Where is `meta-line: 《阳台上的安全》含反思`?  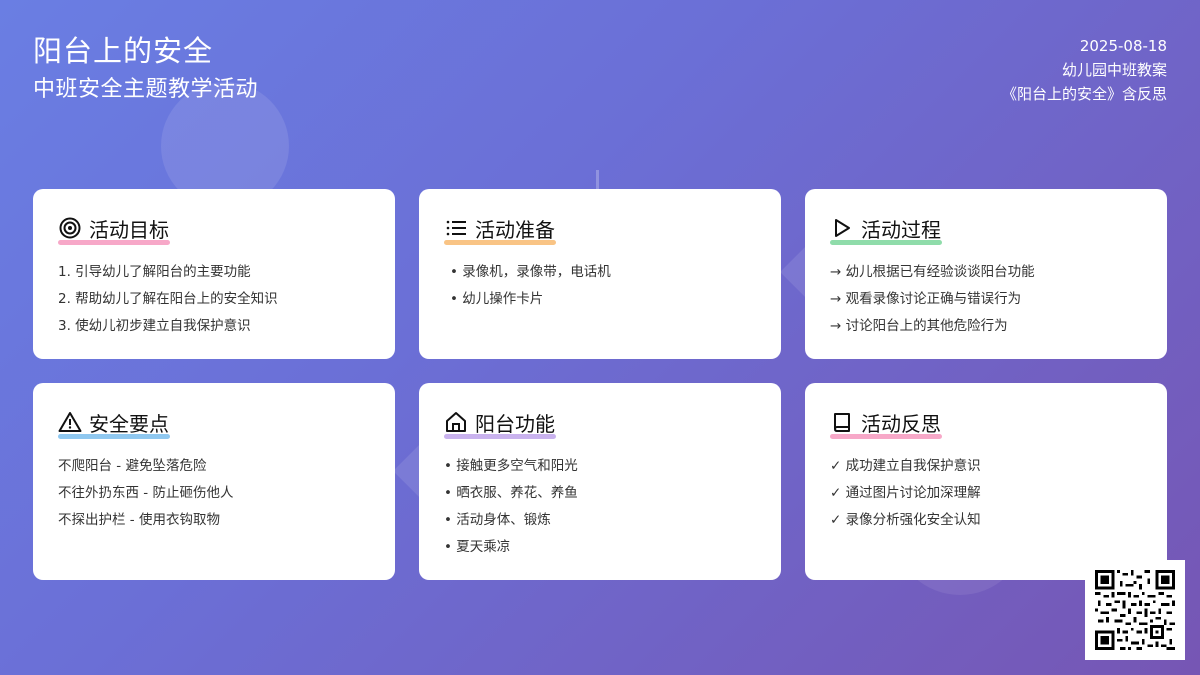
meta-line: 《阳台上的安全》含反思 is located at coordinates (1084, 94).